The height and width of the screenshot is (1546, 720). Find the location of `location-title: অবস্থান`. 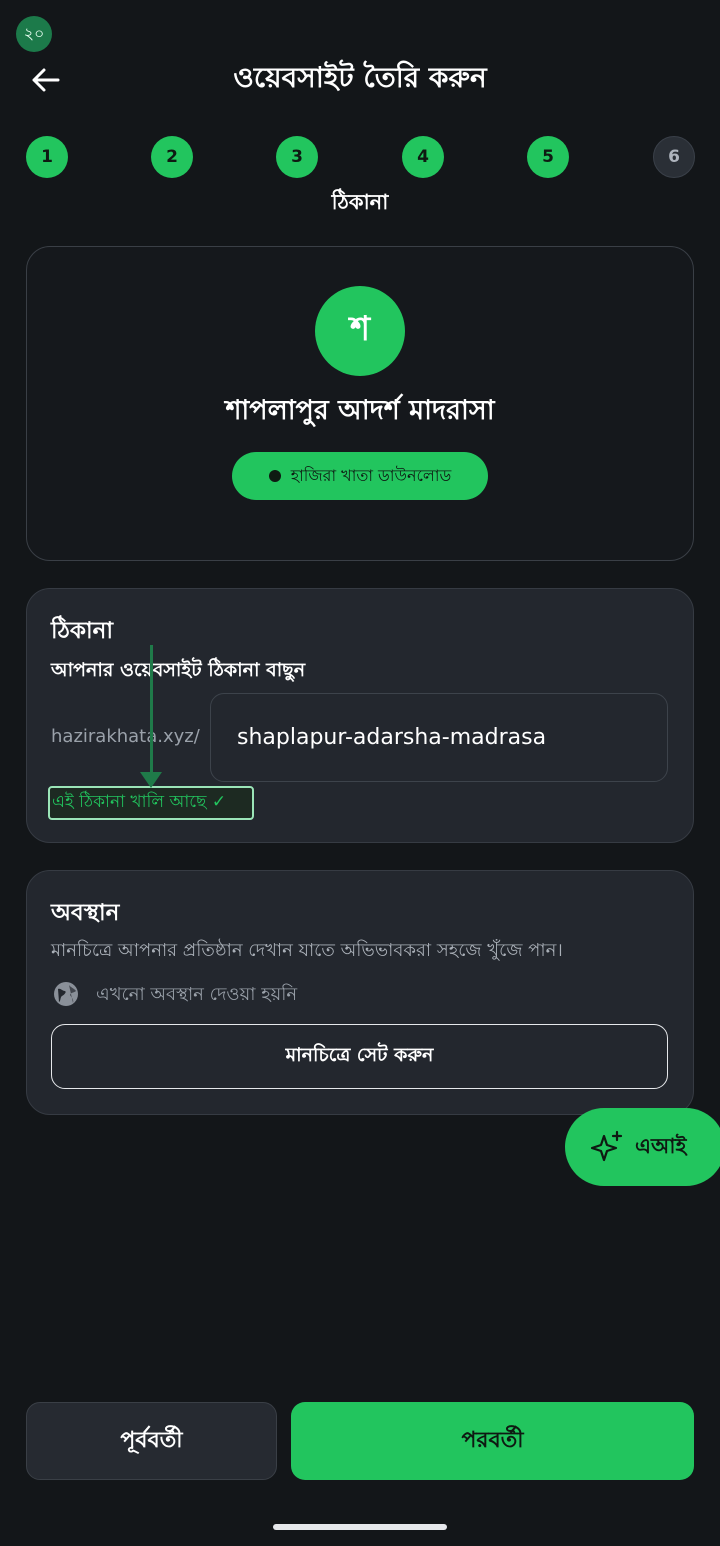

location-title: অবস্থান is located at coordinates (85, 913).